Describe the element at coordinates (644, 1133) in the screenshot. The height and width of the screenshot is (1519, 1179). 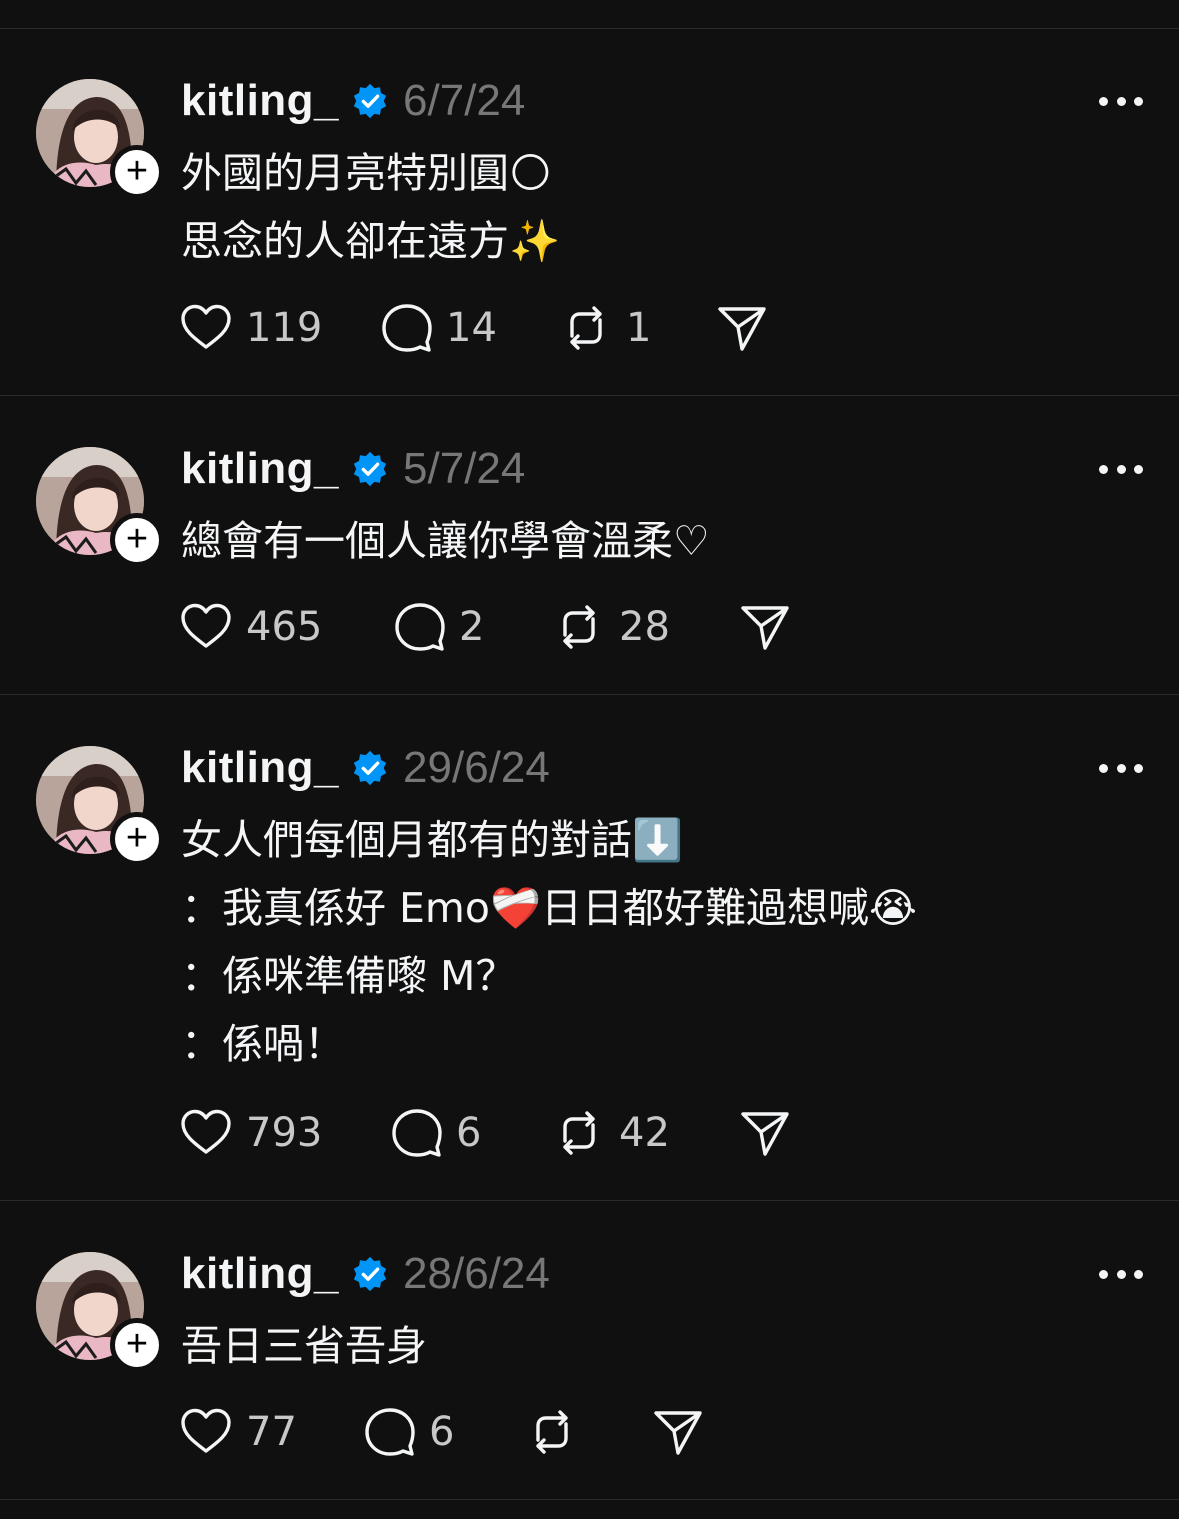
I see `repost-count: 42` at that location.